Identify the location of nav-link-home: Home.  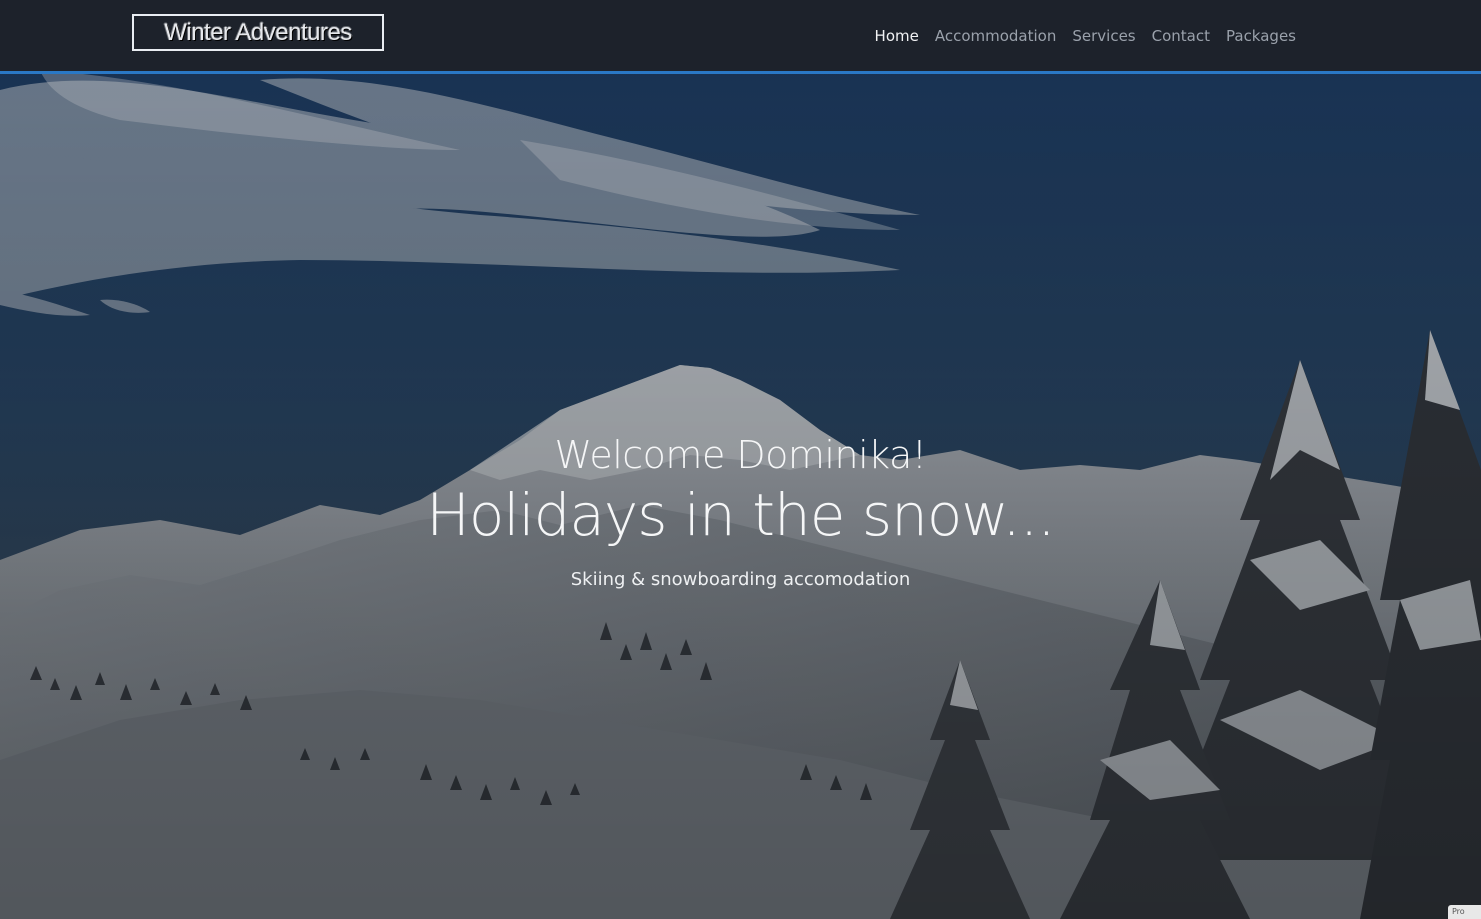
(897, 36).